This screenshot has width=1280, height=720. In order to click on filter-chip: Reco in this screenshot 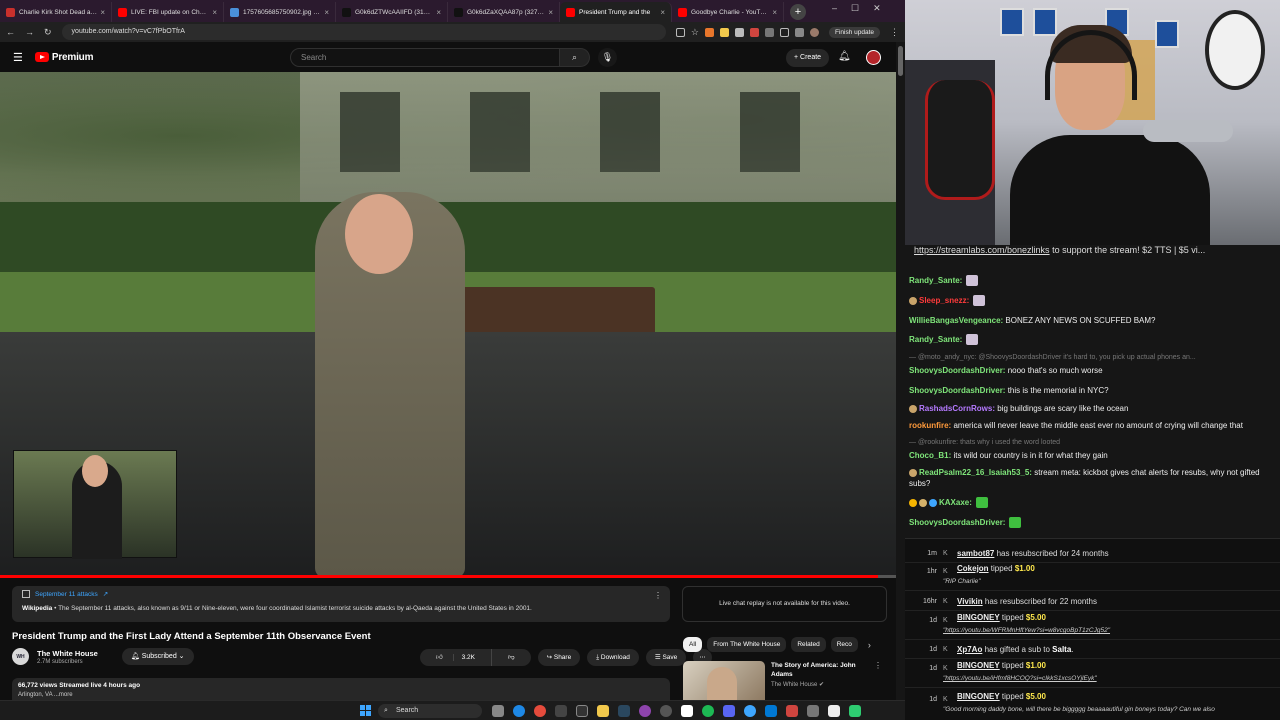, I will do `click(844, 644)`.